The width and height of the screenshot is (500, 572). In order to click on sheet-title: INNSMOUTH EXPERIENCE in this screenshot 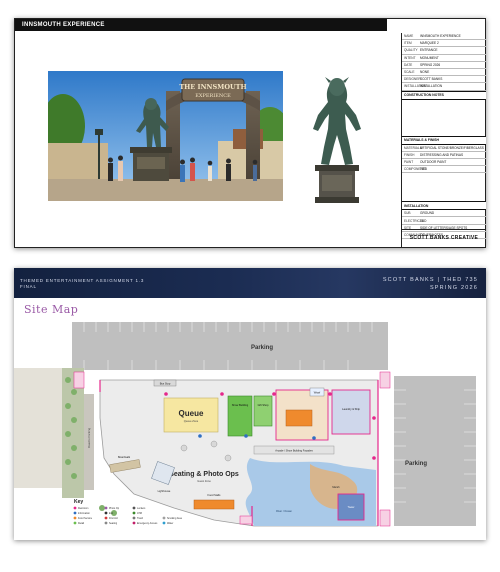, I will do `click(201, 25)`.